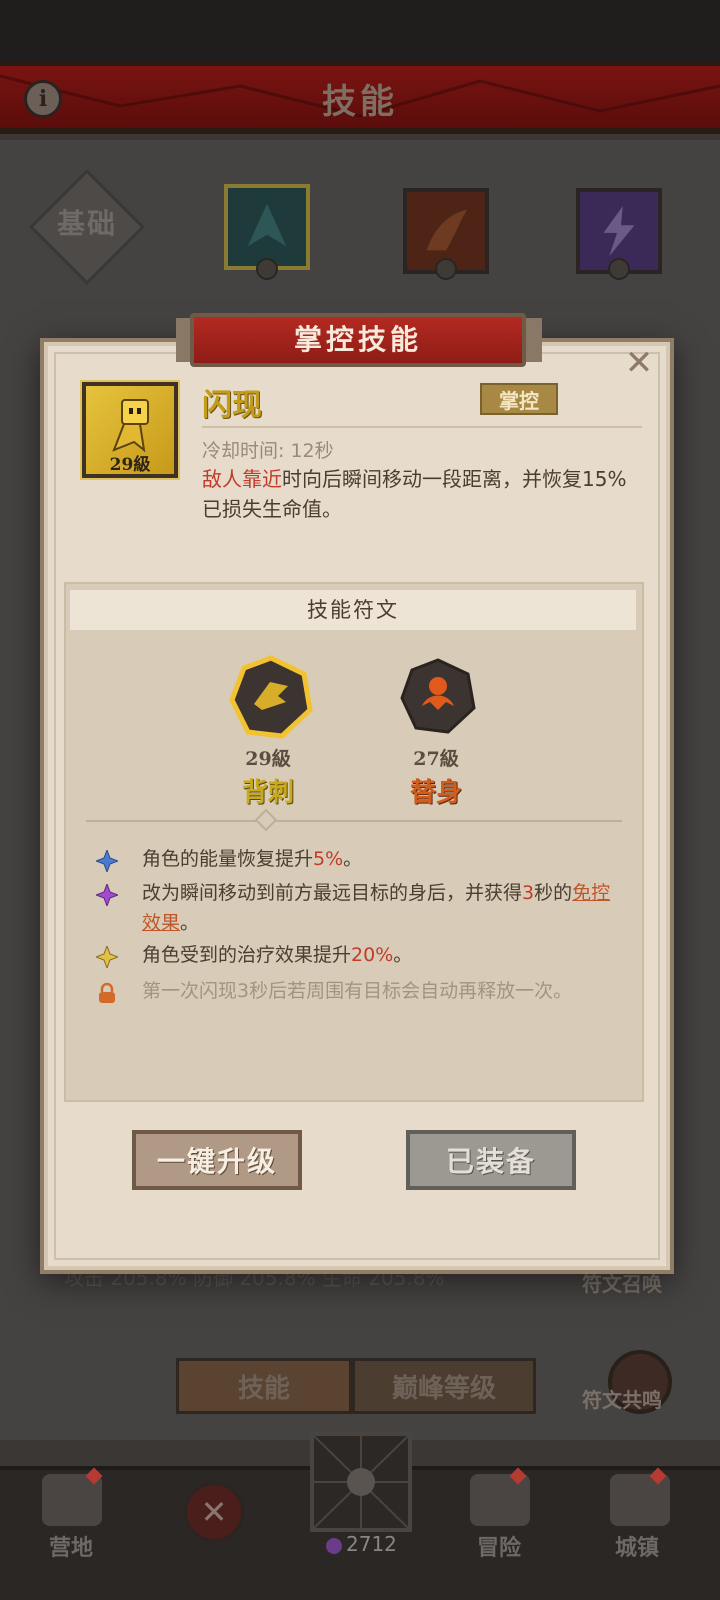 Image resolution: width=720 pixels, height=1600 pixels. I want to click on effect-row-locked: 第一次闪现3秒后若周围有目标会自动再释放一次。, so click(356, 991).